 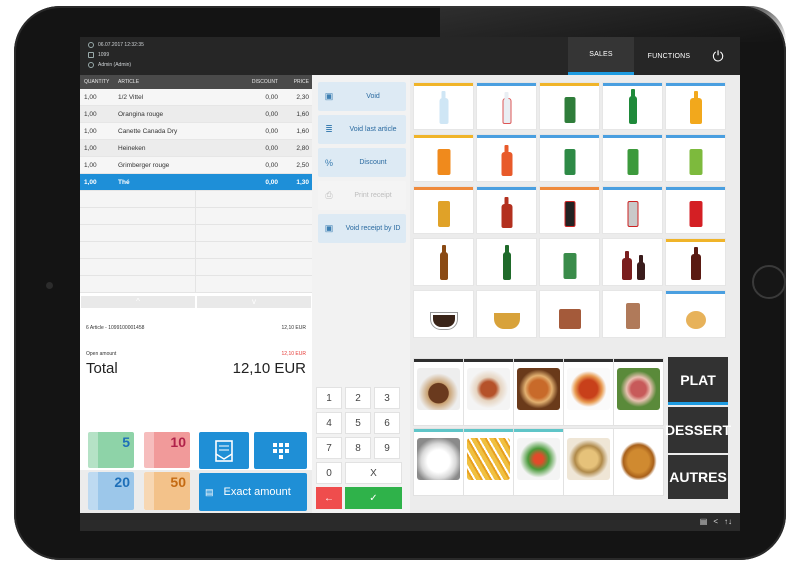 I want to click on total-label: Total, so click(x=102, y=368).